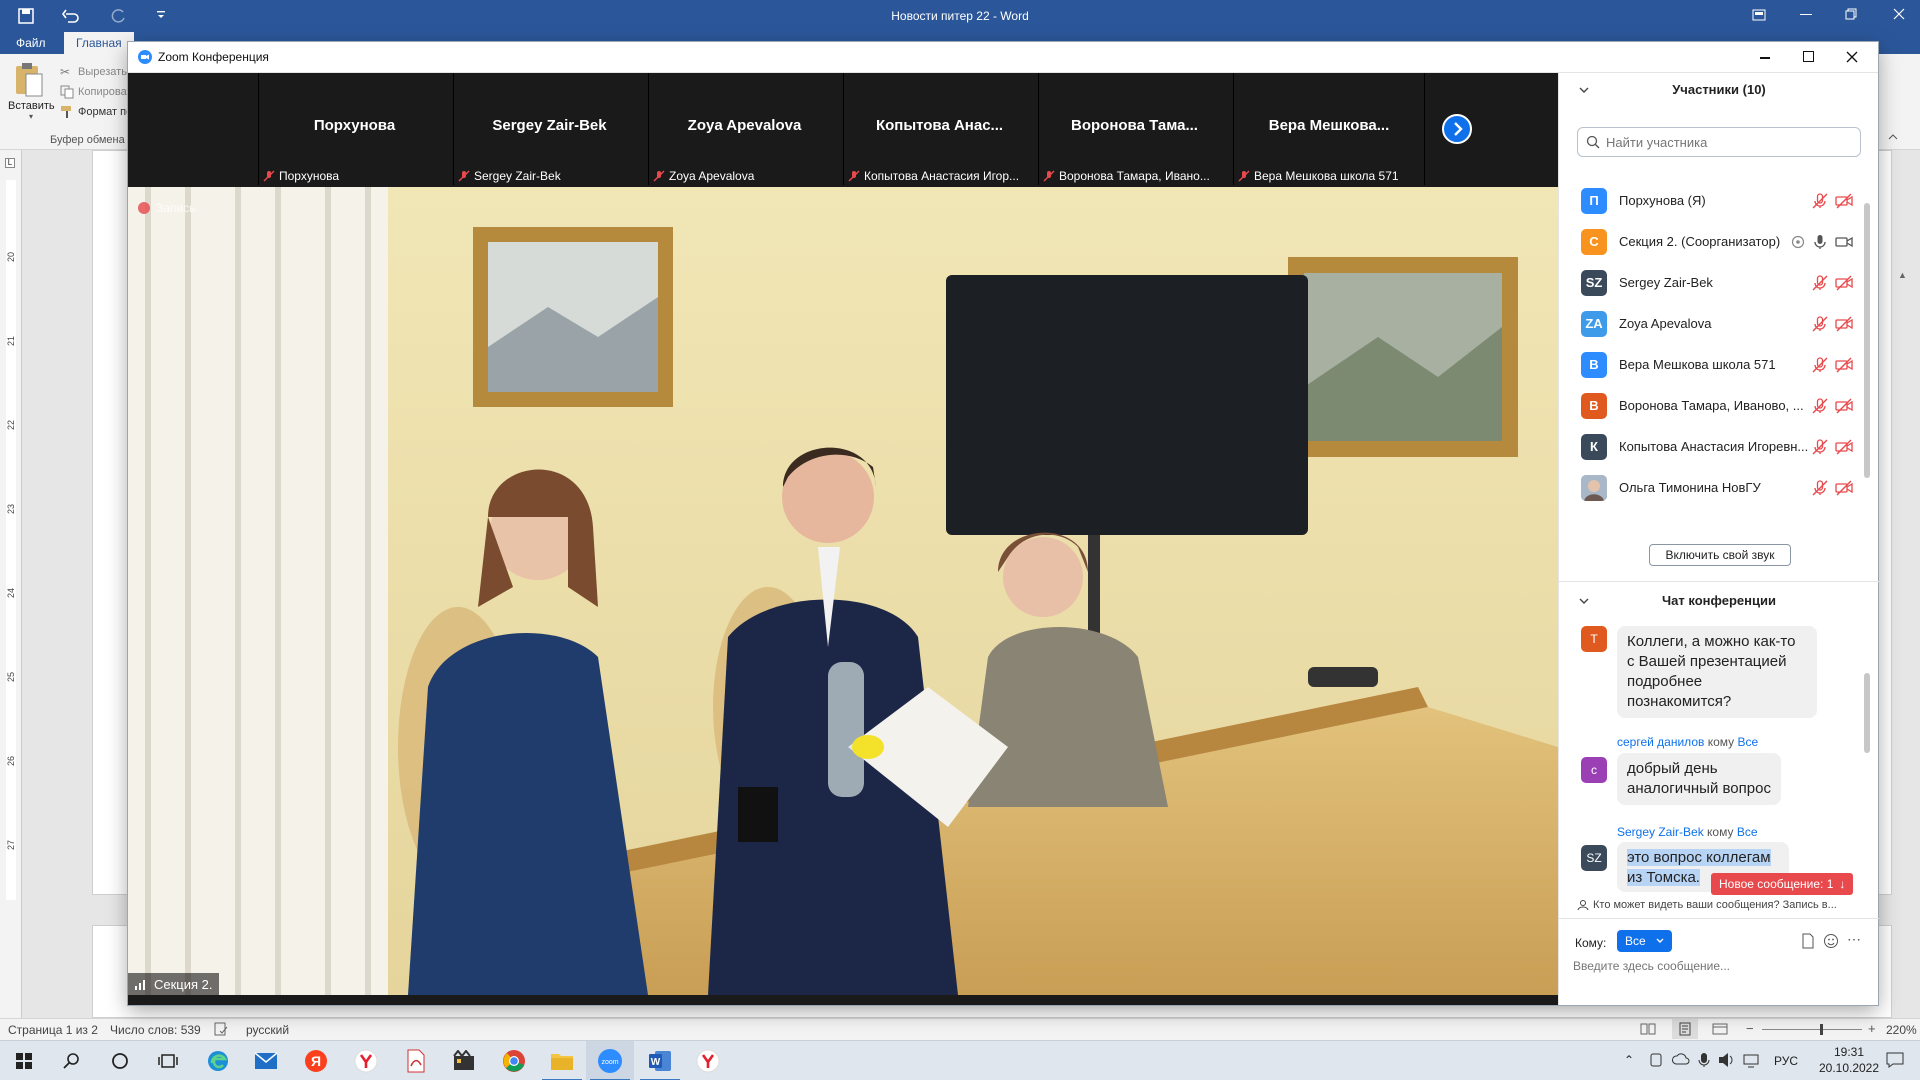 Image resolution: width=1920 pixels, height=1080 pixels. I want to click on zoom-maximize-icon, so click(1808, 56).